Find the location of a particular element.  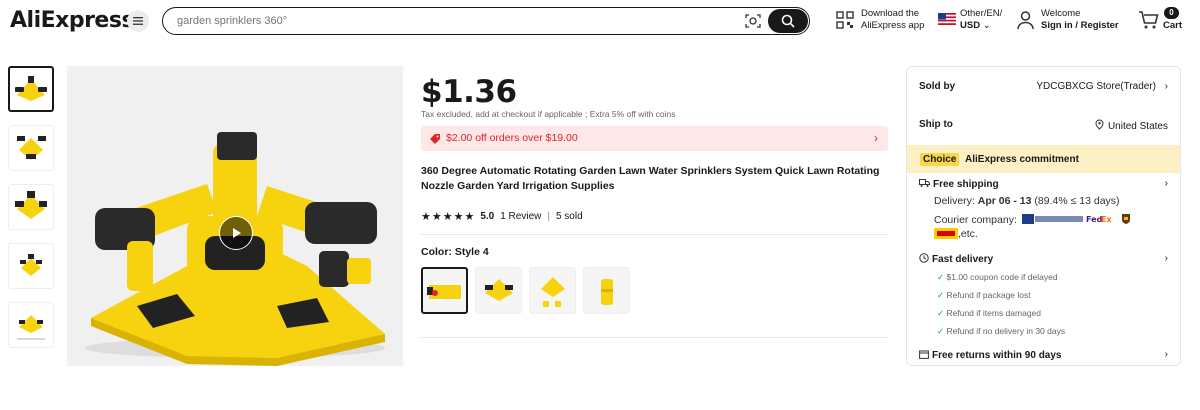

qr-code-icon is located at coordinates (845, 20).